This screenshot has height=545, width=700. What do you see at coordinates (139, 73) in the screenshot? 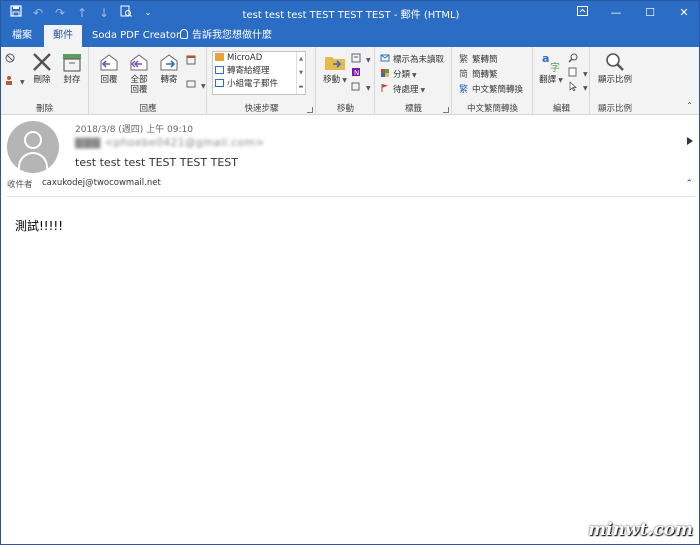
I see `reply-all-button: 全部 回覆` at bounding box center [139, 73].